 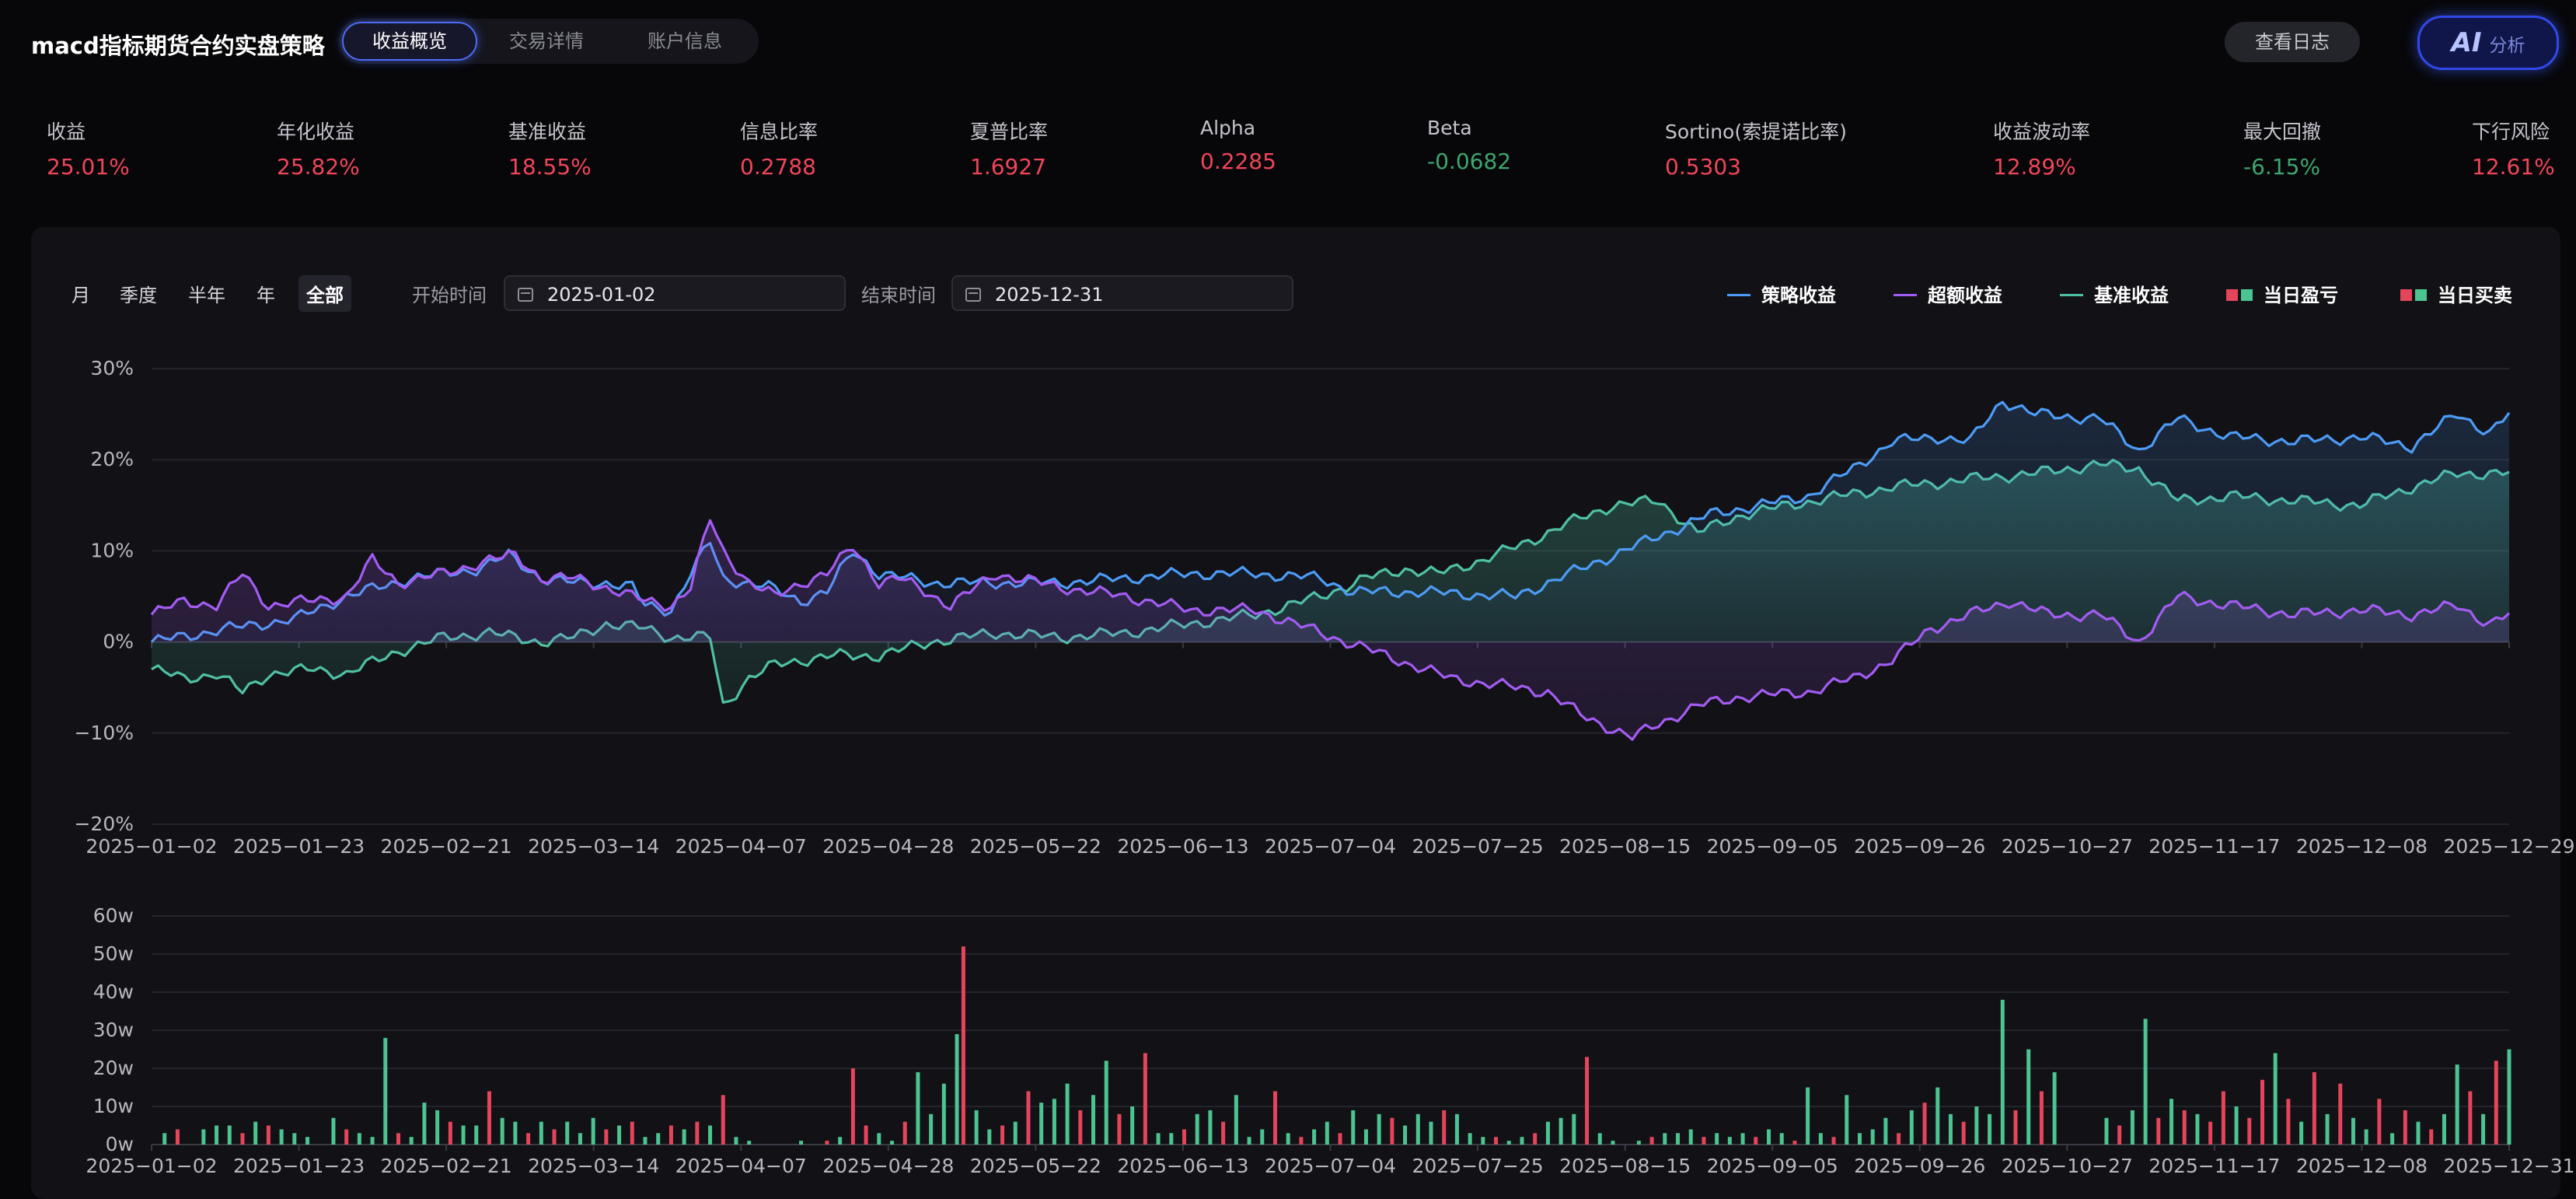 I want to click on y-tick-label: −20%, so click(x=104, y=824).